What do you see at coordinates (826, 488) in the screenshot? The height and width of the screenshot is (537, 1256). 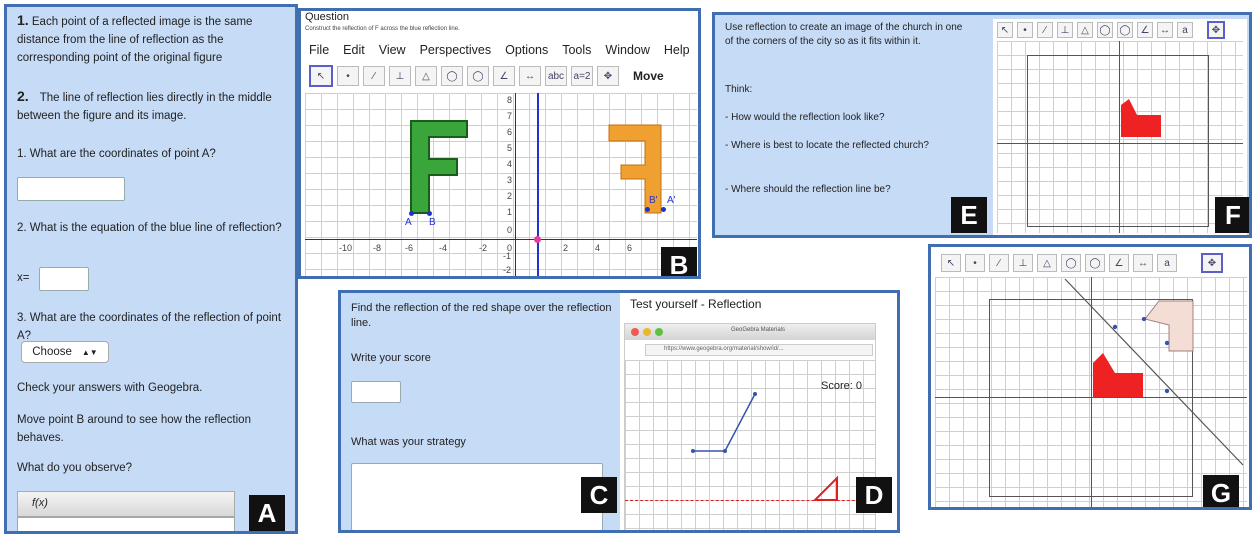 I see `red-triangle` at bounding box center [826, 488].